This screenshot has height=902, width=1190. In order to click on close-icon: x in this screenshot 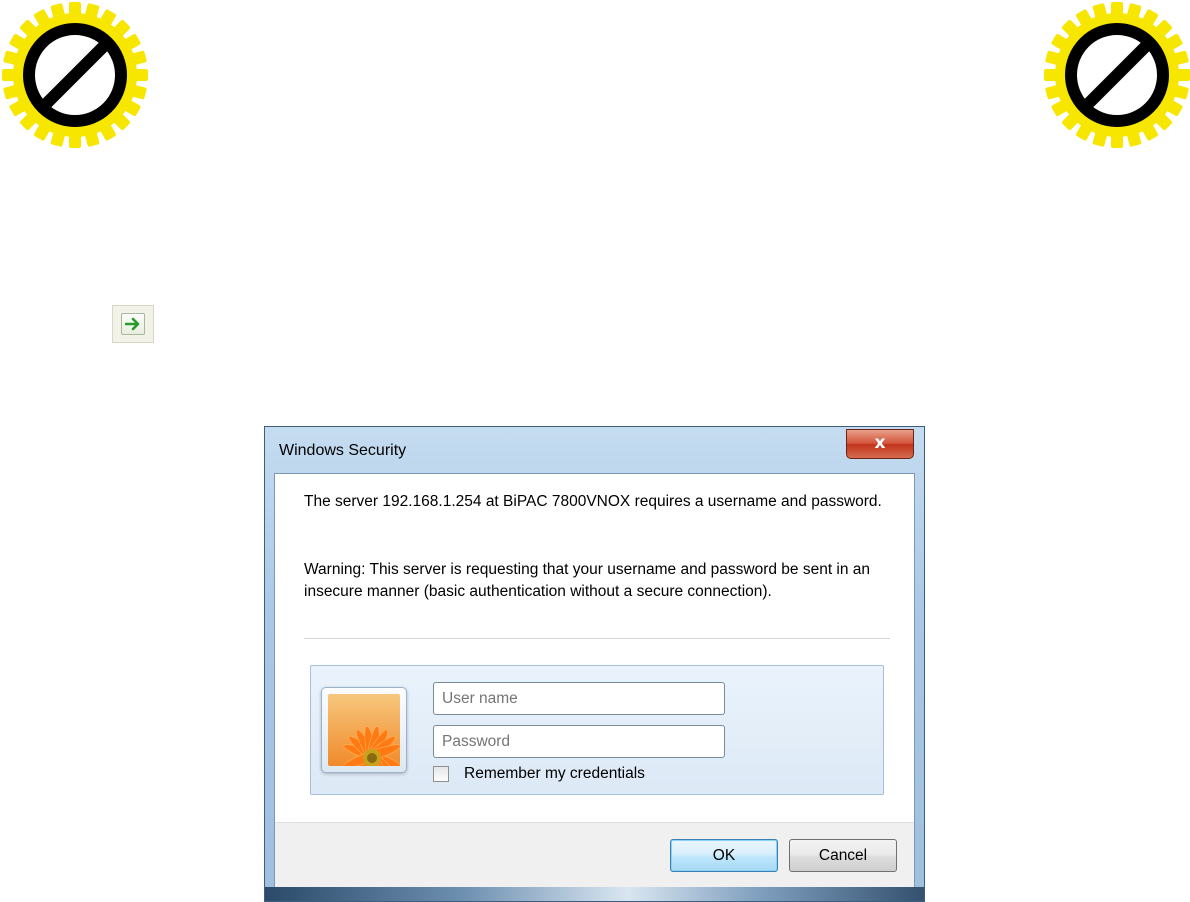, I will do `click(880, 443)`.